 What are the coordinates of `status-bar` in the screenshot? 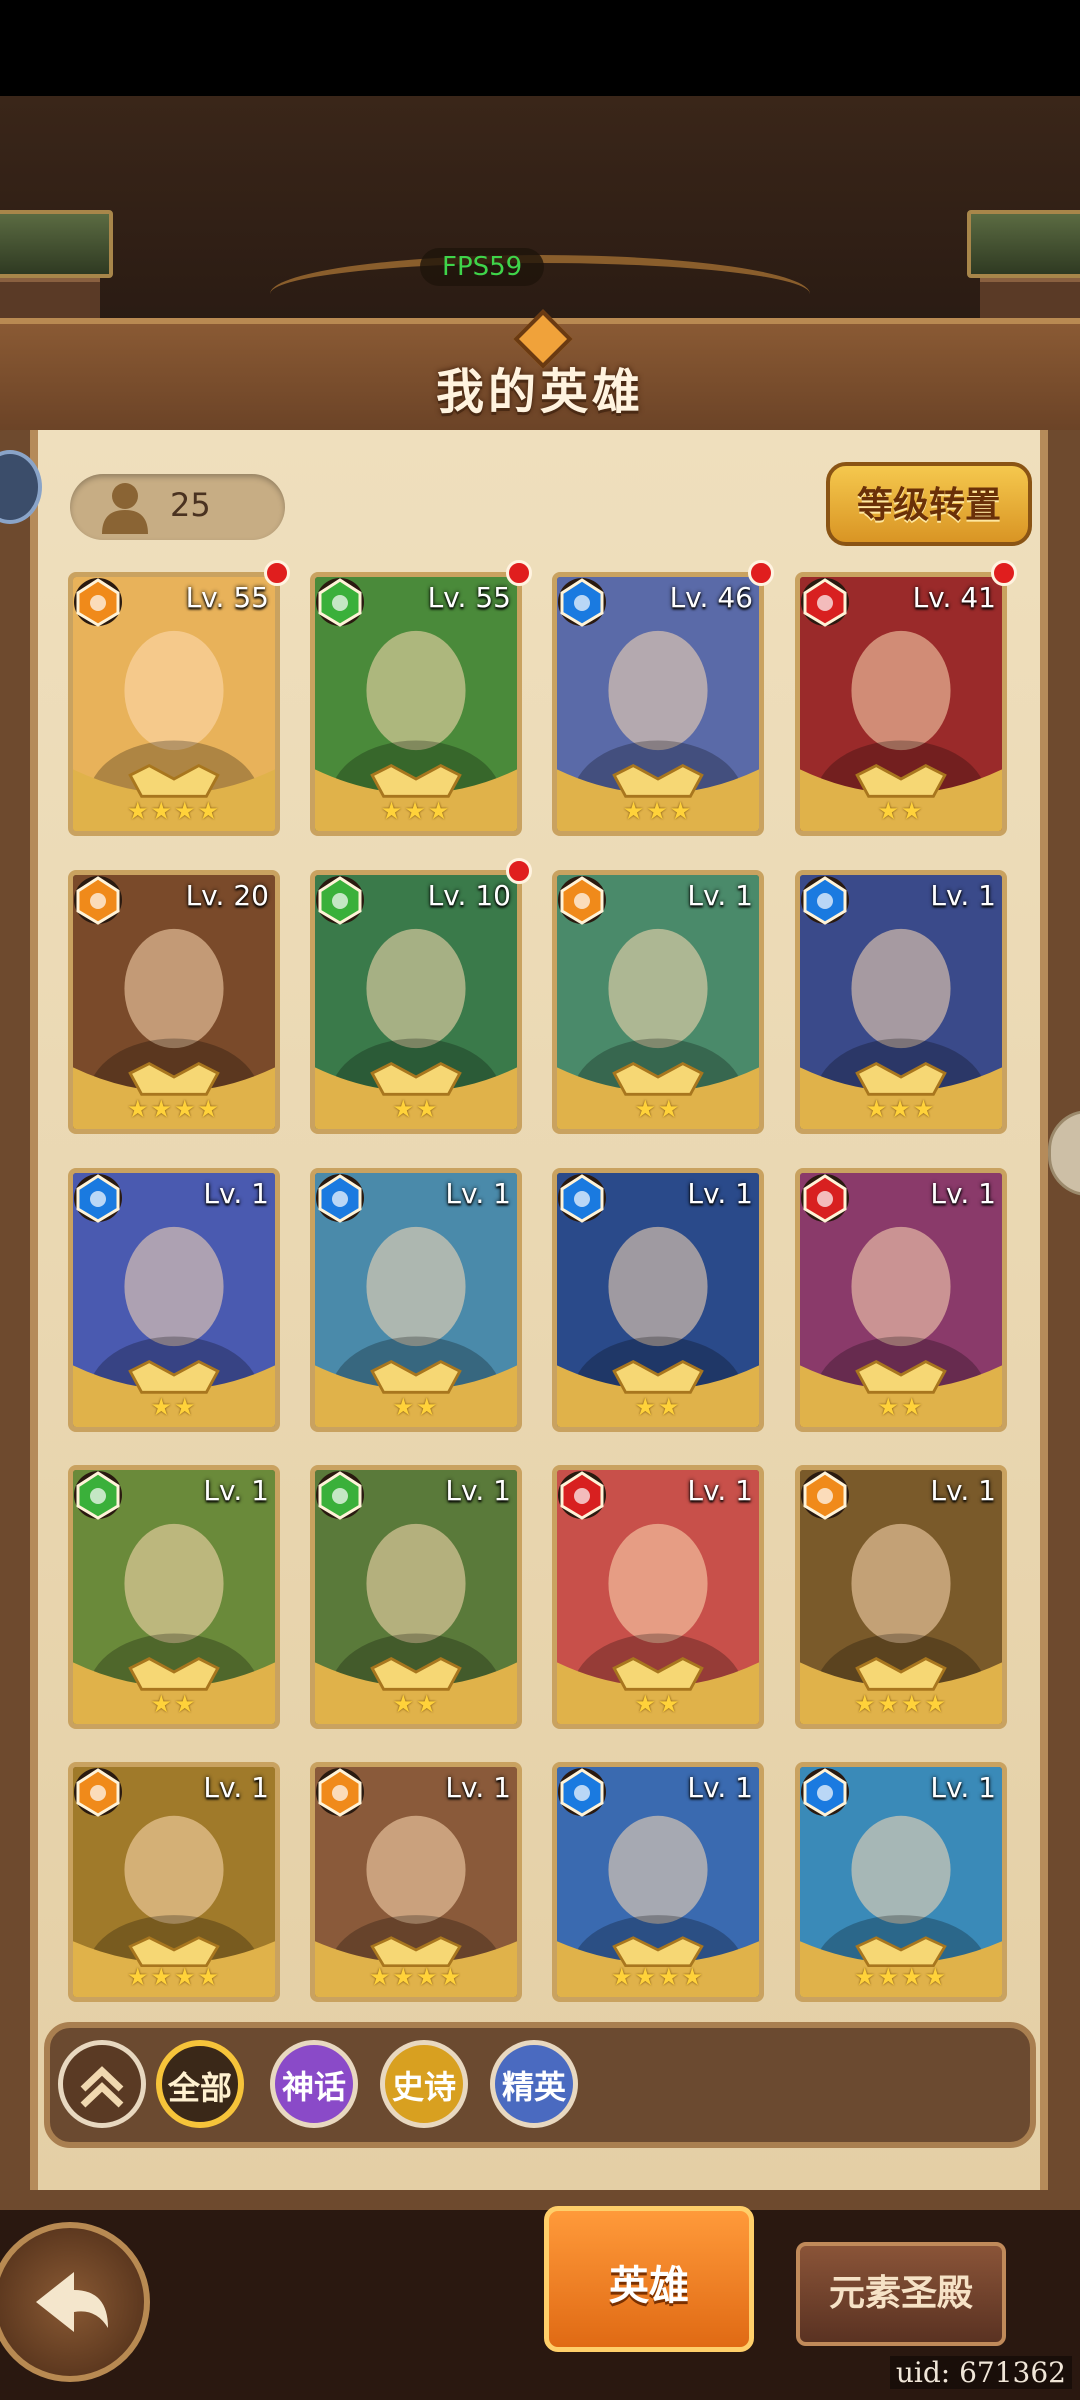 It's located at (540, 48).